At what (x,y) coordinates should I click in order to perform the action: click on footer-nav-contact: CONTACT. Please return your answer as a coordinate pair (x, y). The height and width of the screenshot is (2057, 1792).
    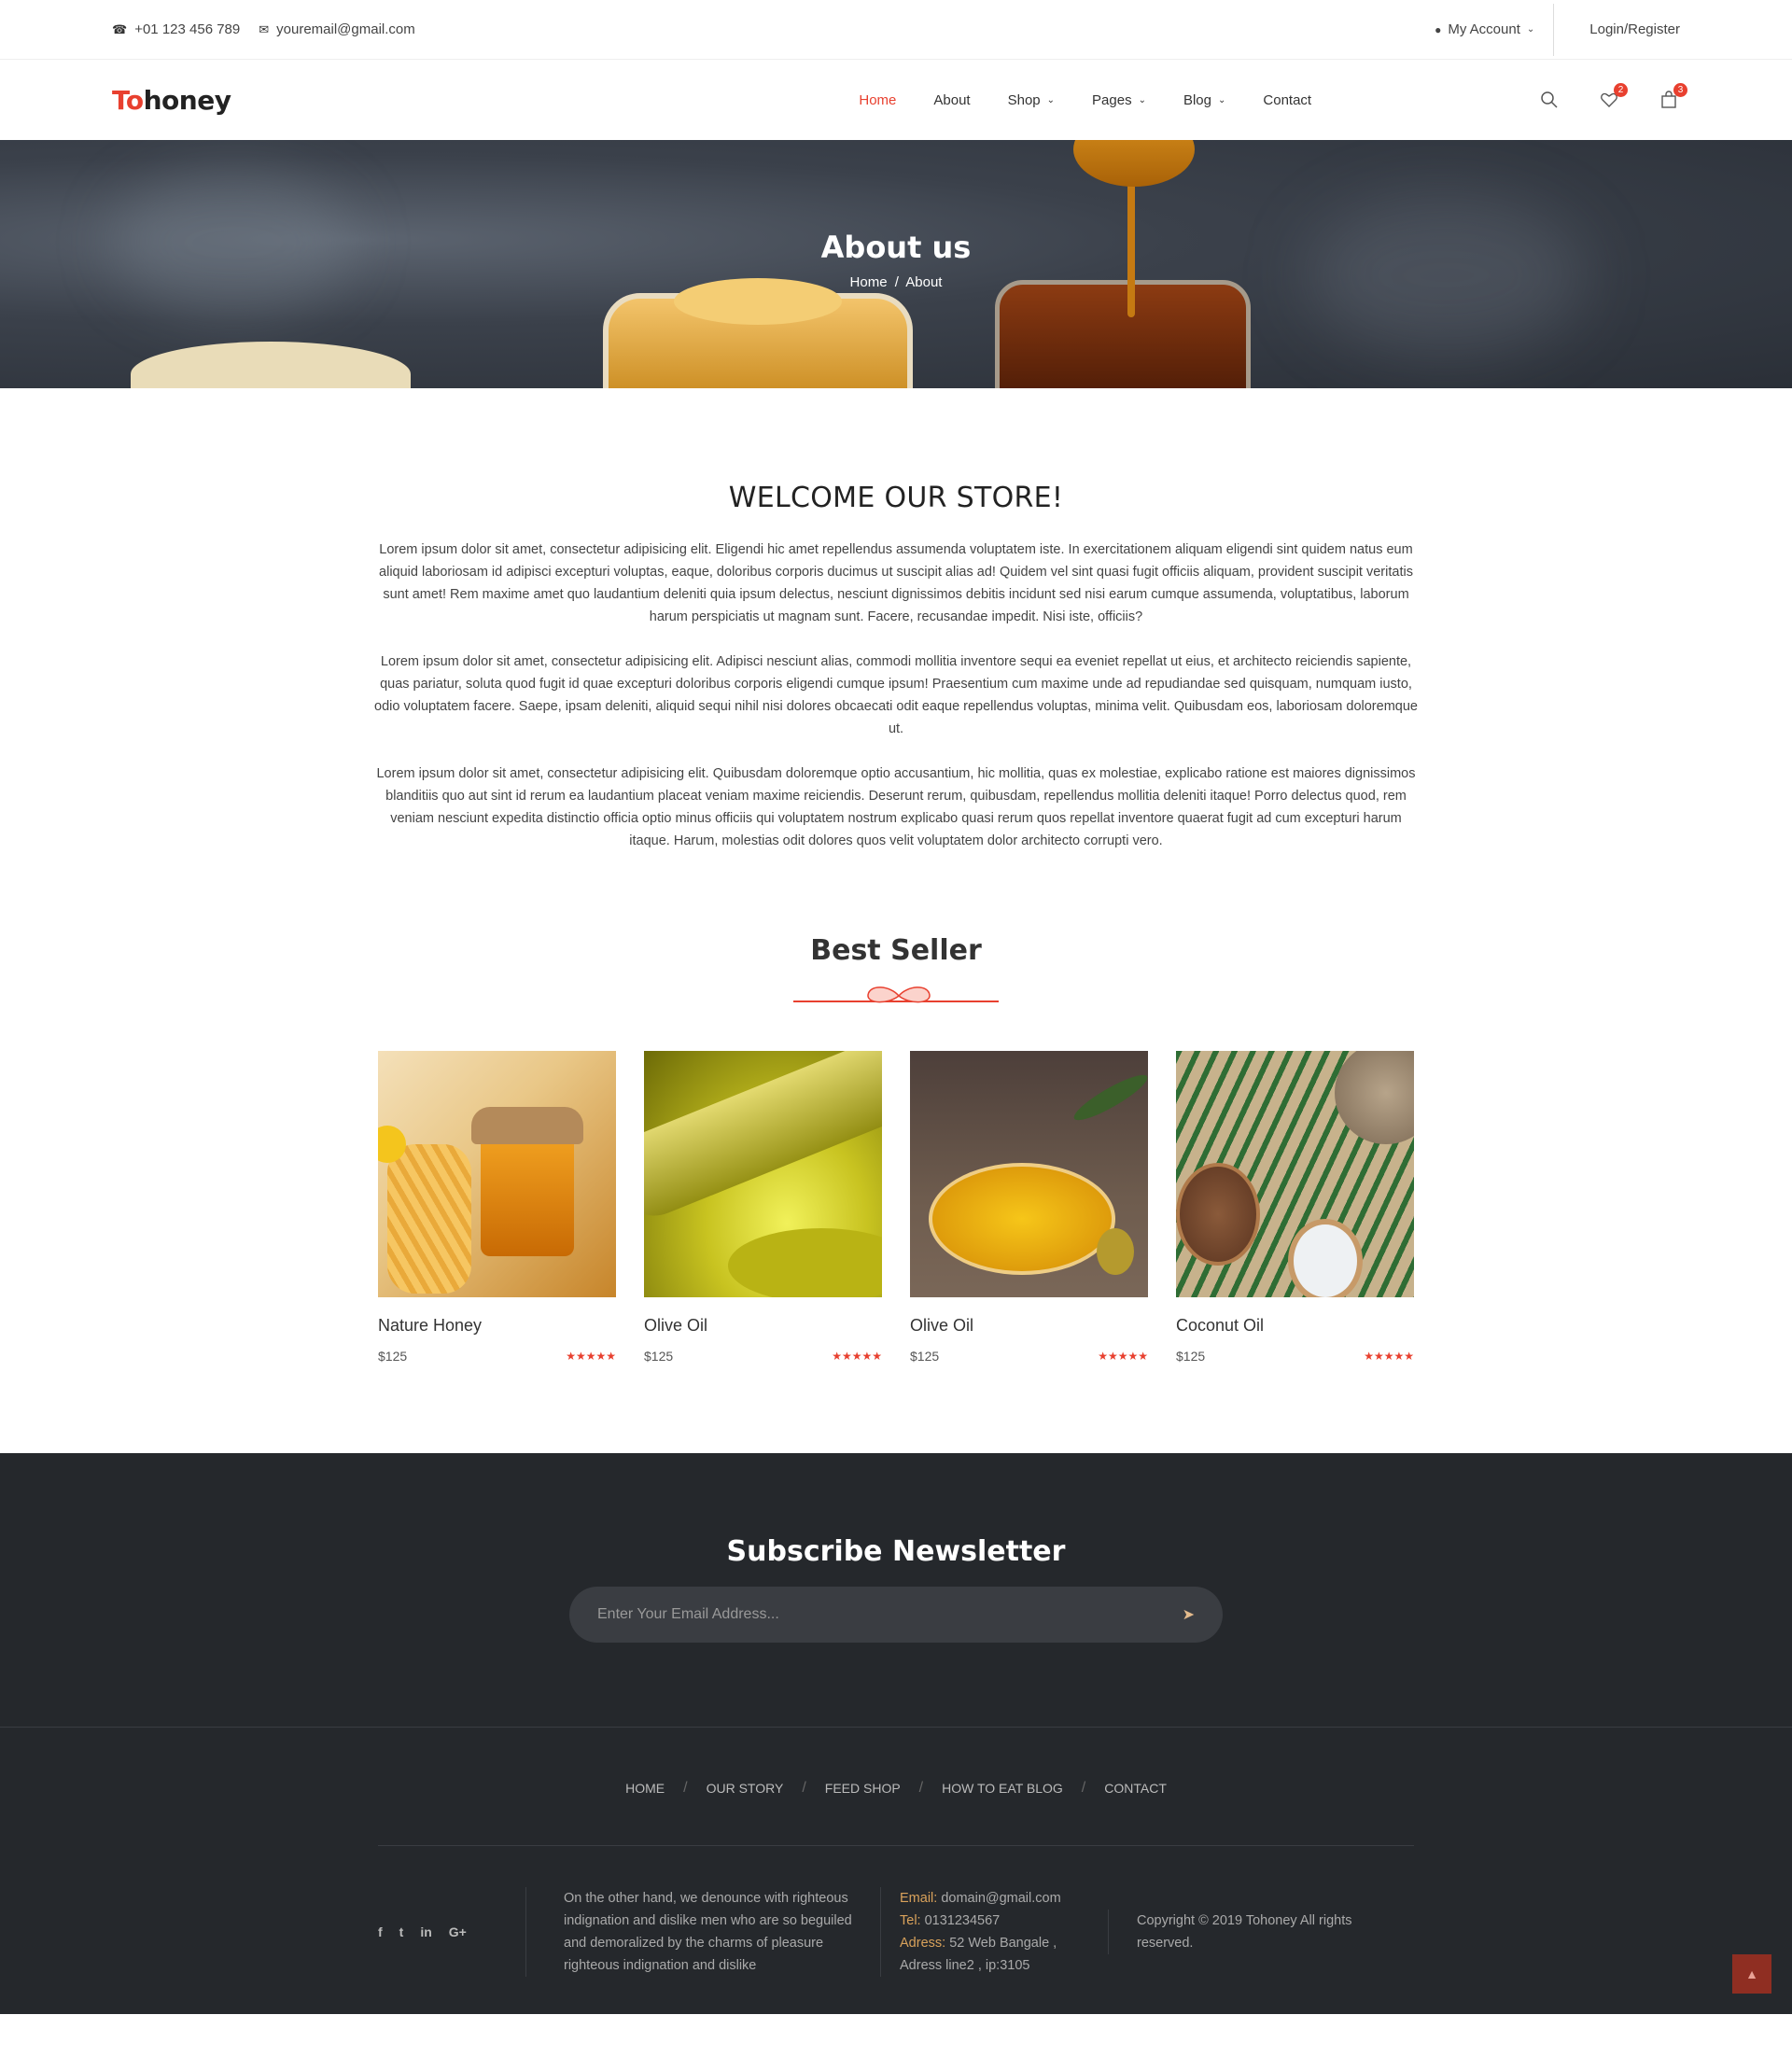
    Looking at the image, I should click on (1135, 1788).